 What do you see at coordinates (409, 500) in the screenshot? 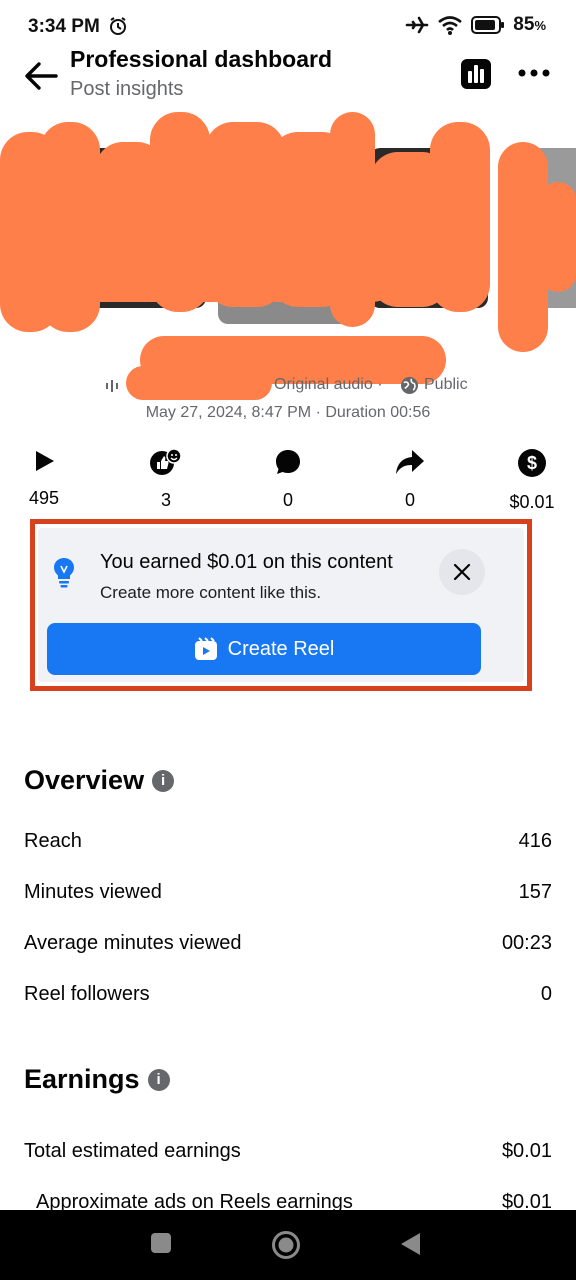
I see `shares-value: 0` at bounding box center [409, 500].